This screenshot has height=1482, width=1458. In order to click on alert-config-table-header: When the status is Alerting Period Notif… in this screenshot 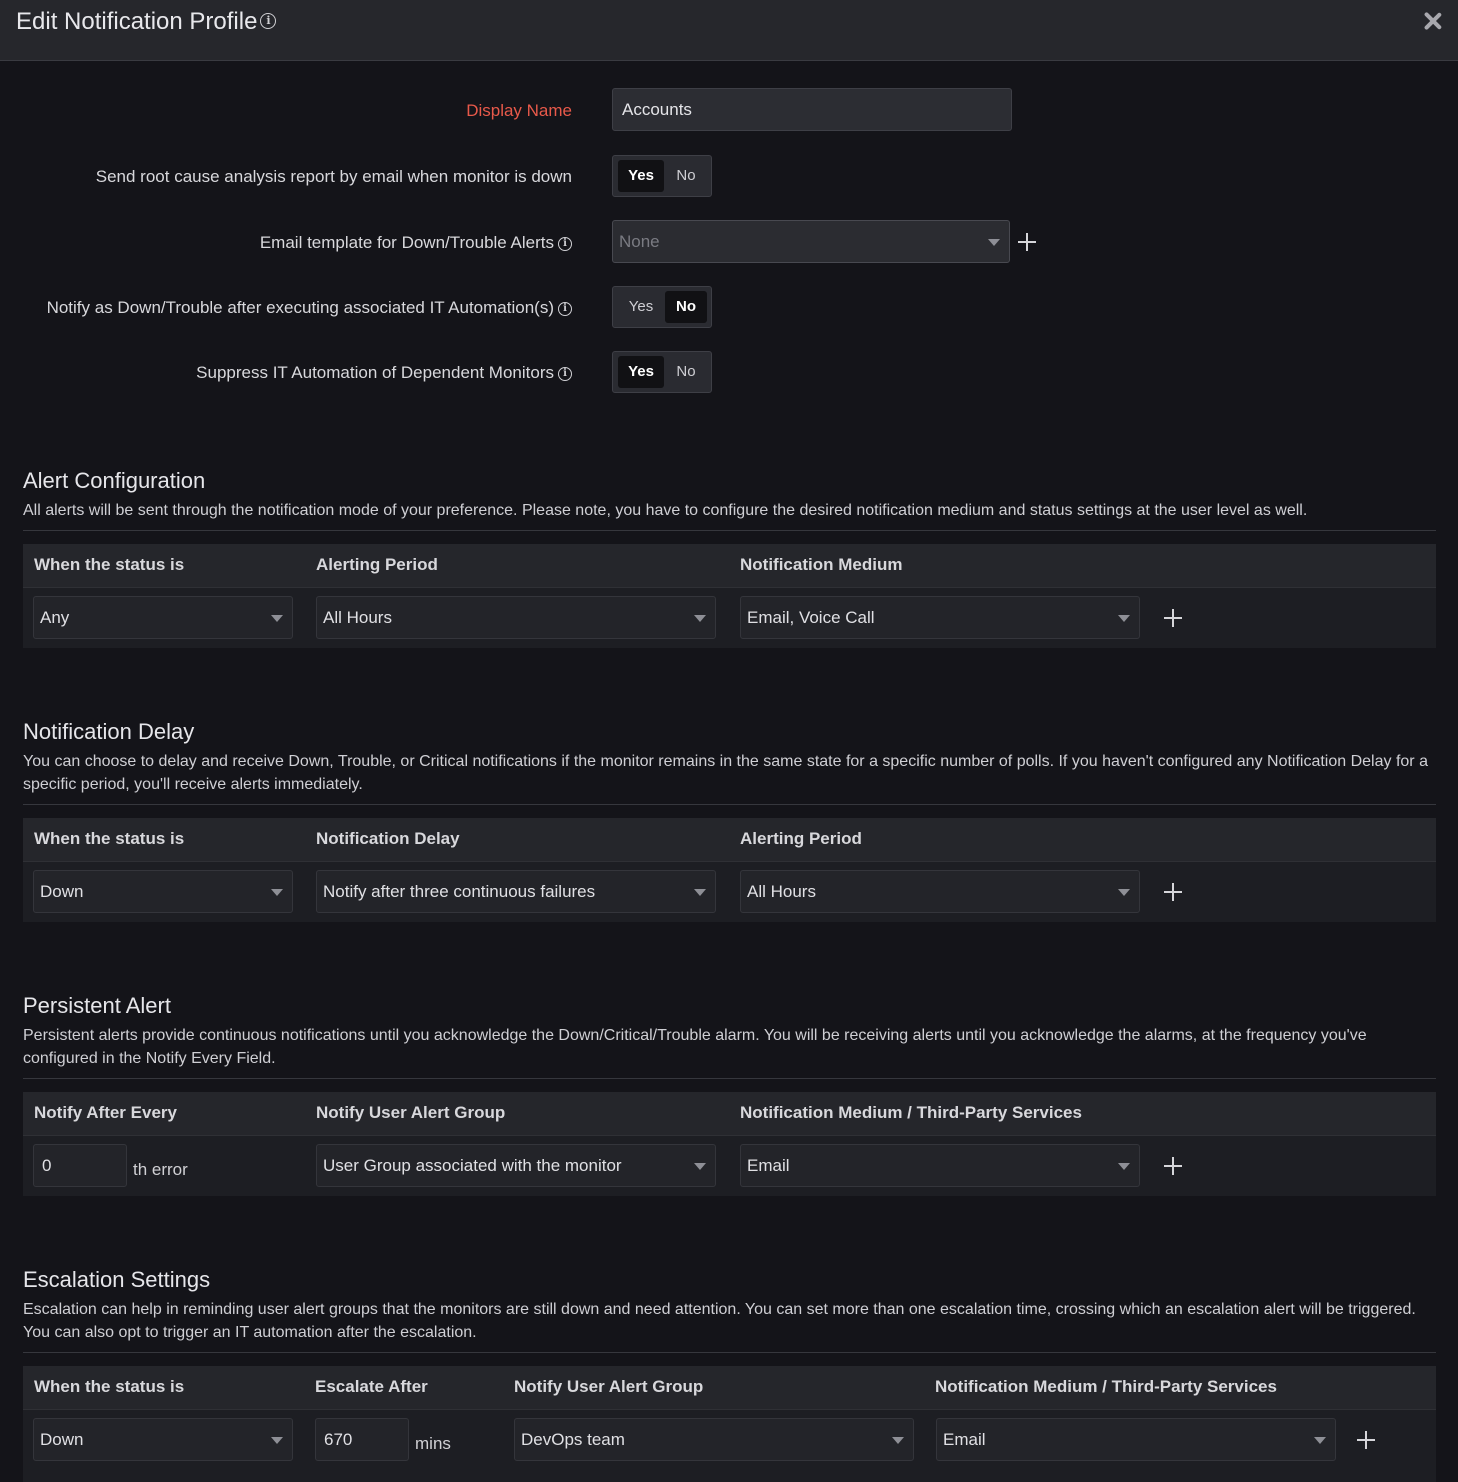, I will do `click(729, 565)`.